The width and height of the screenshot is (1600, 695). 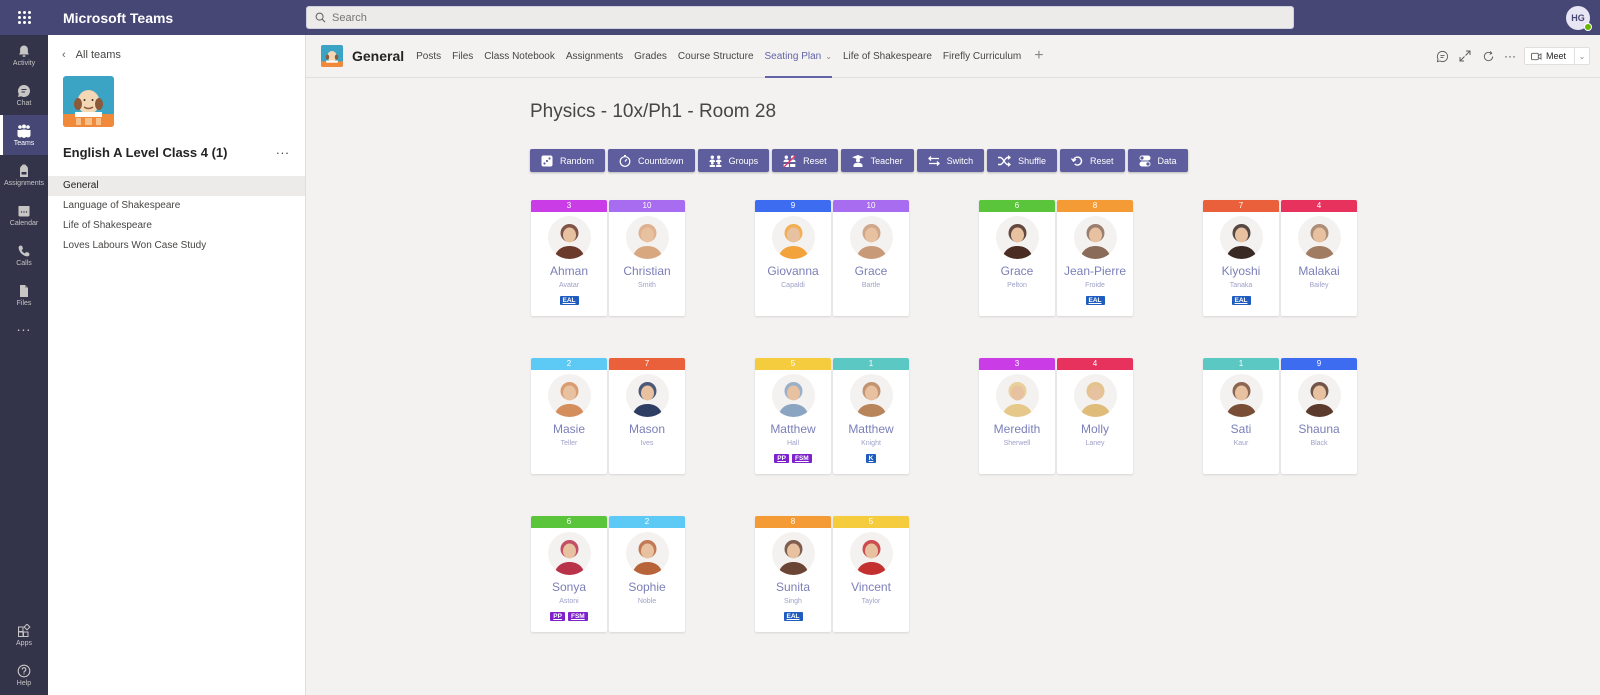 I want to click on student-card: 9 Giovanna Capaldi, so click(x=793, y=258).